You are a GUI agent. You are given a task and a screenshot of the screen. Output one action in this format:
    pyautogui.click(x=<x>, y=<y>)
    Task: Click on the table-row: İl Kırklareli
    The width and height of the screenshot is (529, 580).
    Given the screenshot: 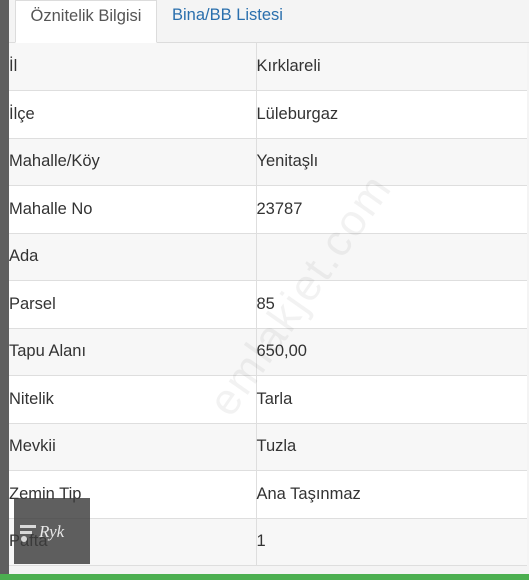 What is the action you would take?
    pyautogui.click(x=268, y=67)
    